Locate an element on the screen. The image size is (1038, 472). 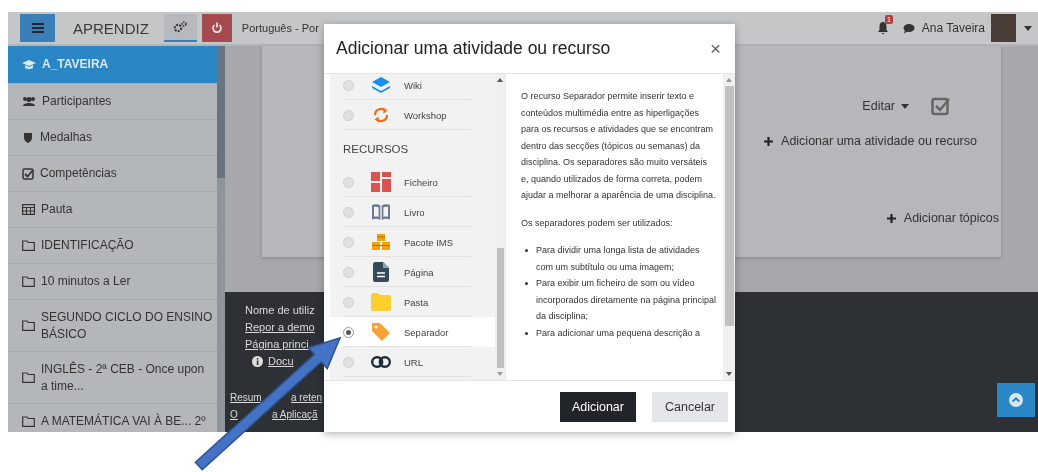
link-icon is located at coordinates (381, 362).